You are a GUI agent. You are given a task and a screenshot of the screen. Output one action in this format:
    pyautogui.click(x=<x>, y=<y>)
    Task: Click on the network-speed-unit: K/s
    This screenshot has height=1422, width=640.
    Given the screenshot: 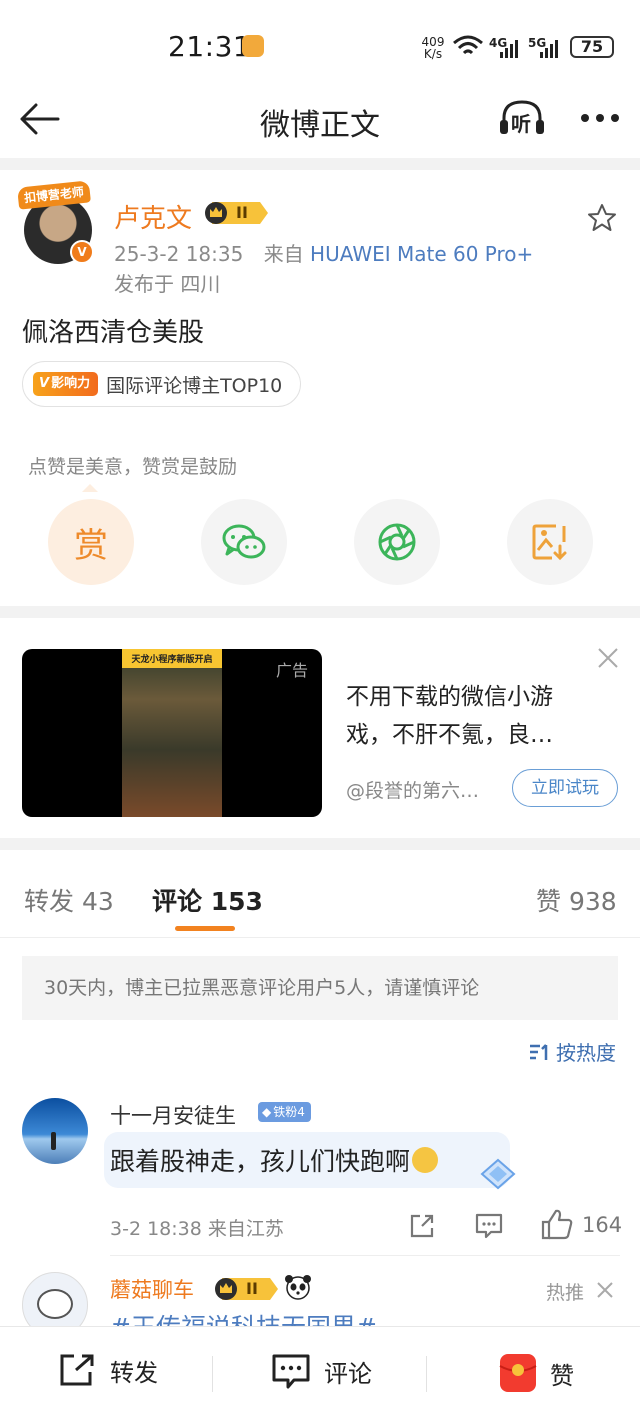 What is the action you would take?
    pyautogui.click(x=433, y=54)
    